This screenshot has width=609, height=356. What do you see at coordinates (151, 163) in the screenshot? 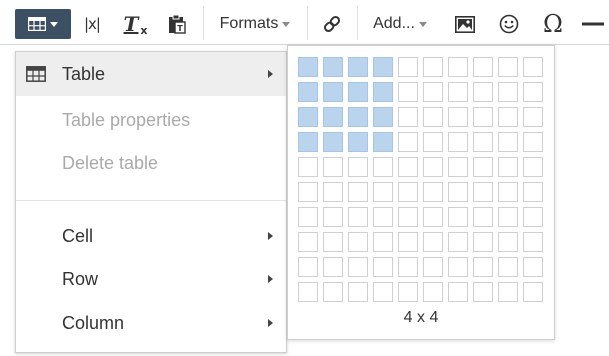
I see `menu-item-delete-table: Delete table` at bounding box center [151, 163].